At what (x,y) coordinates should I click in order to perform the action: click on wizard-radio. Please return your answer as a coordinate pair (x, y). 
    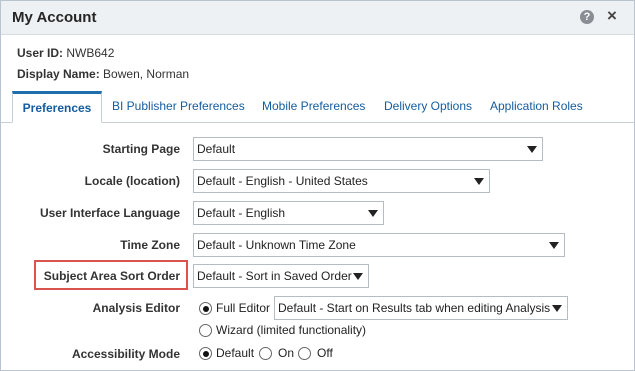
    Looking at the image, I should click on (205, 330).